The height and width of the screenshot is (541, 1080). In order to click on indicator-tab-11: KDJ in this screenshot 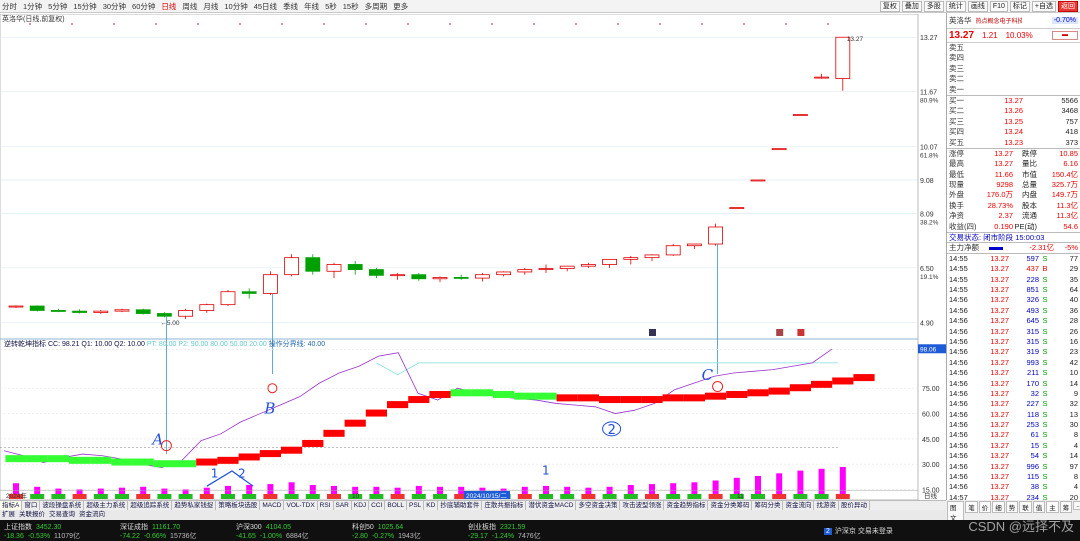, I will do `click(361, 505)`.